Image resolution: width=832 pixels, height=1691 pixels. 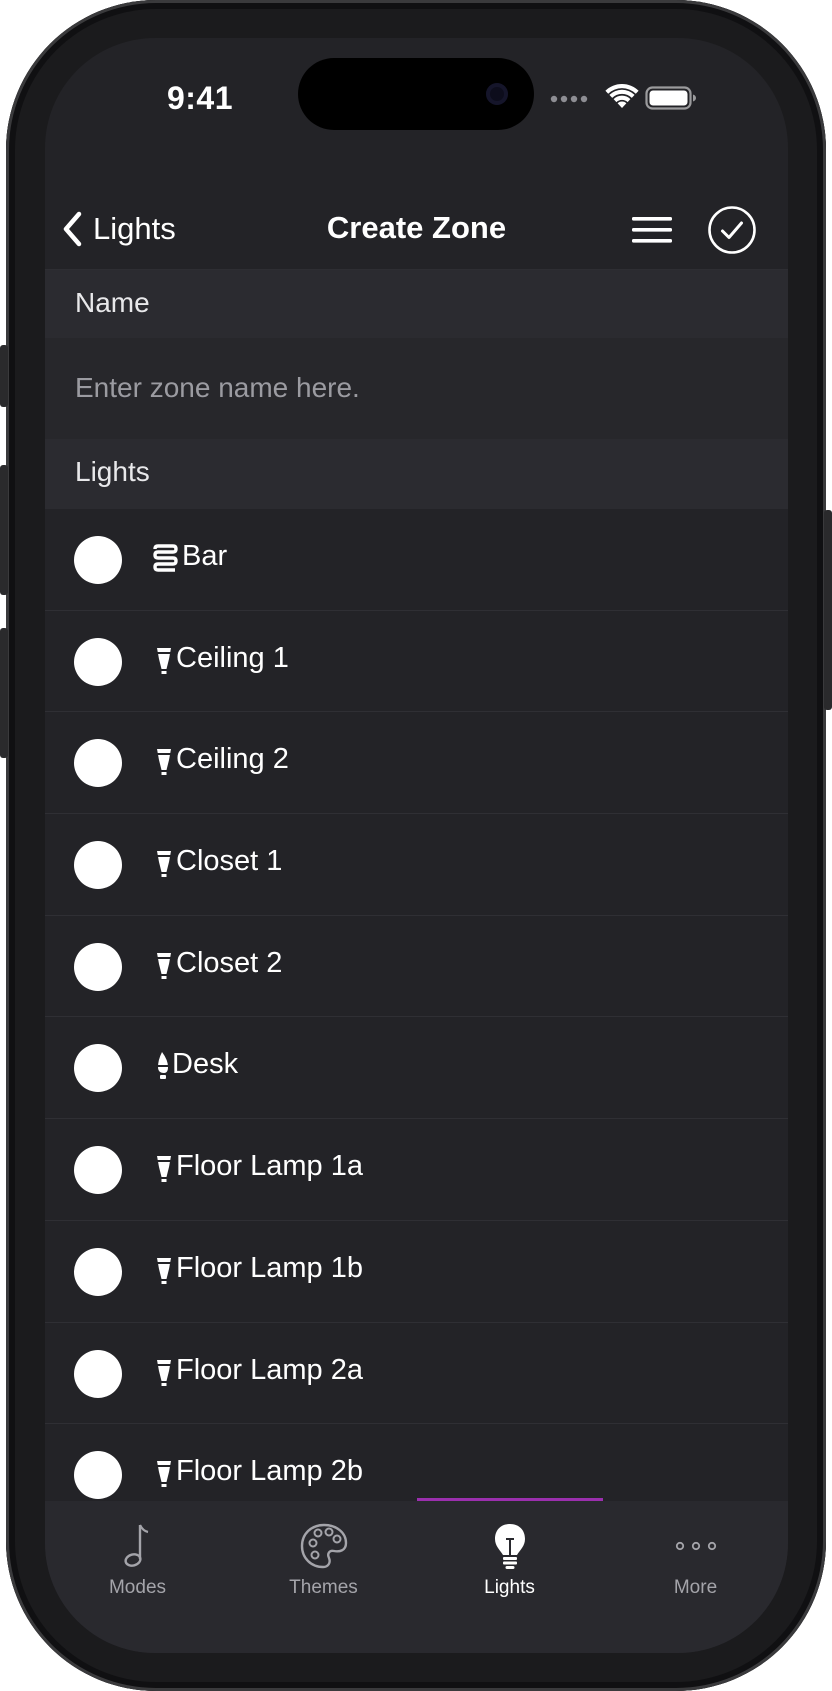 I want to click on hamburger-icon, so click(x=652, y=230).